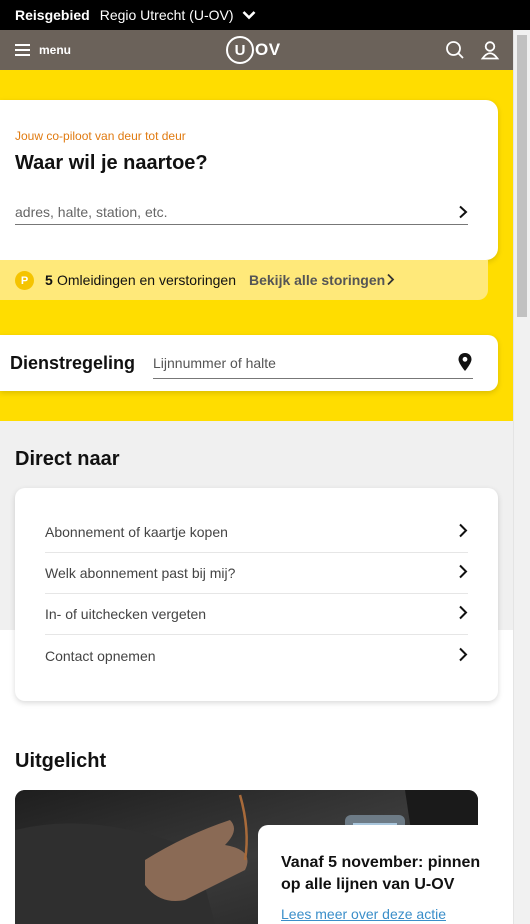 This screenshot has width=530, height=924. I want to click on destination-field, so click(241, 212).